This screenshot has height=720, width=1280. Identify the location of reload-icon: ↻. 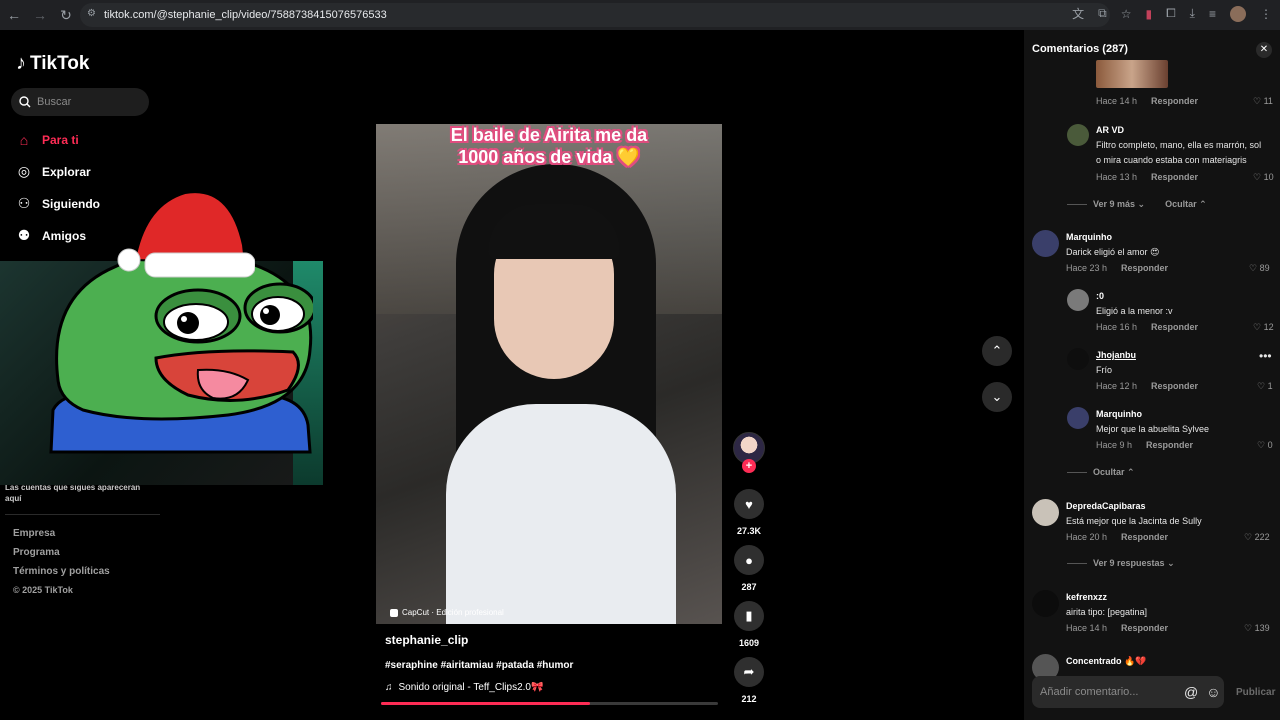
(66, 15).